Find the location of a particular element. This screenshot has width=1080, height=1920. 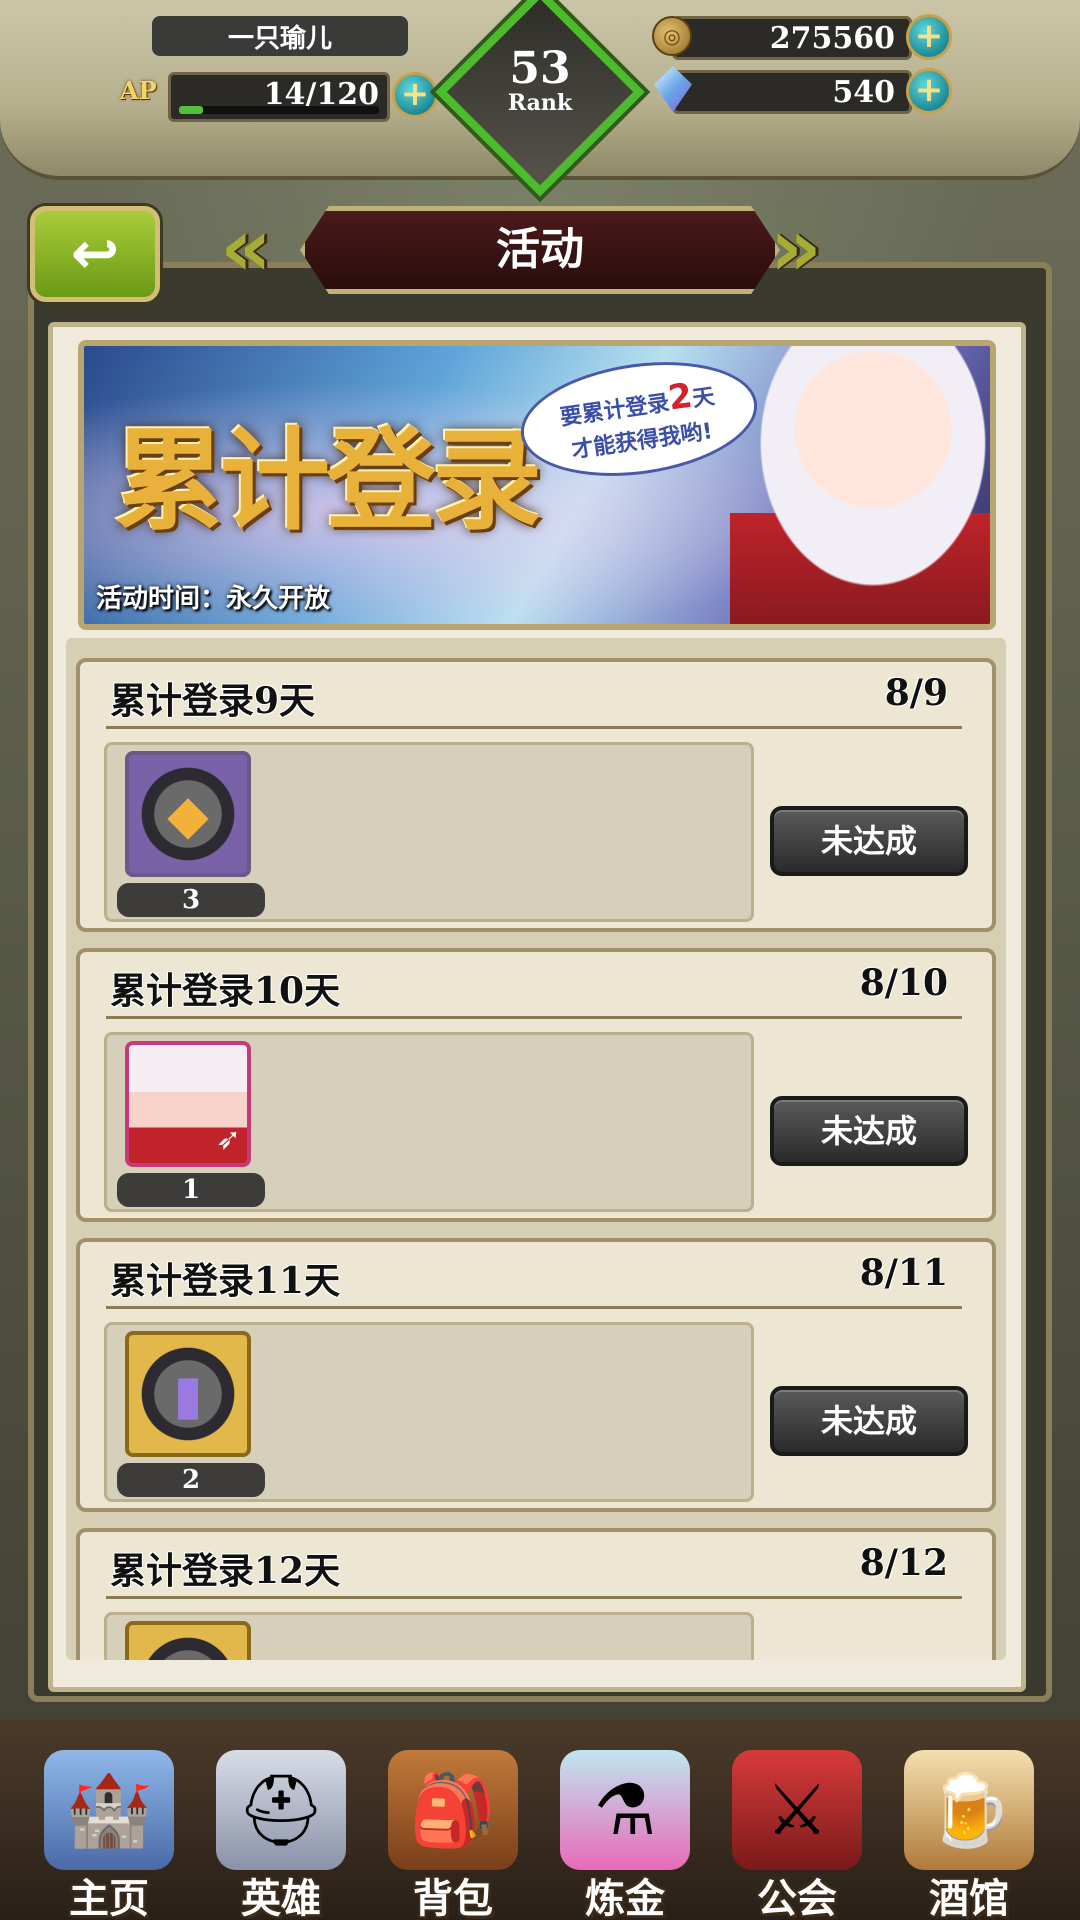

event-time: 活动时间：永久开放 is located at coordinates (213, 599).